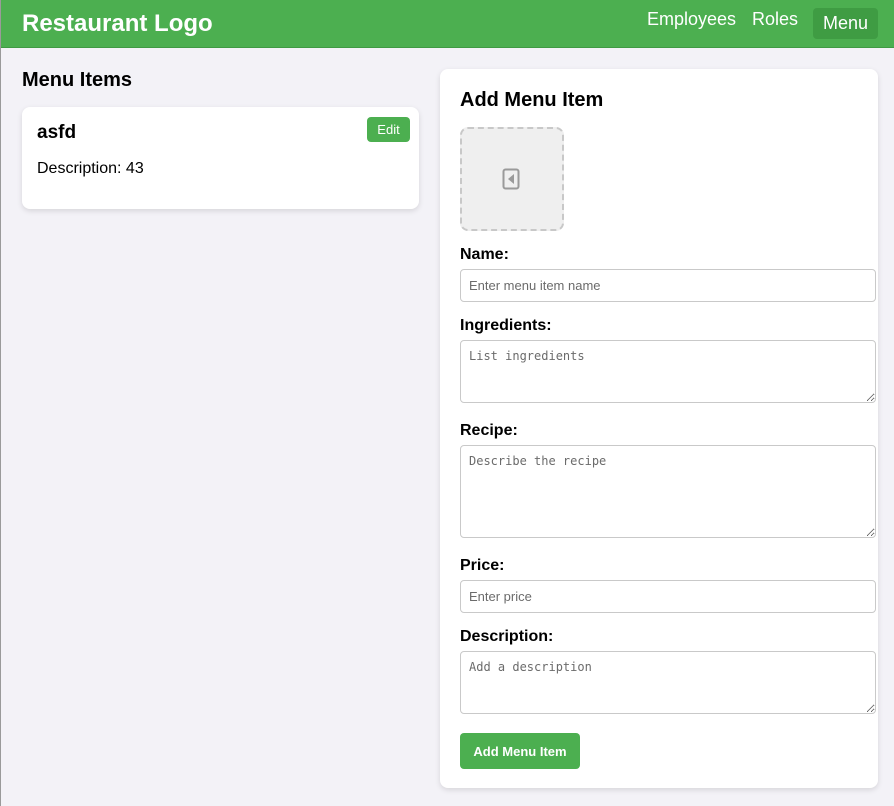 This screenshot has height=806, width=894. What do you see at coordinates (668, 285) in the screenshot?
I see `name-input` at bounding box center [668, 285].